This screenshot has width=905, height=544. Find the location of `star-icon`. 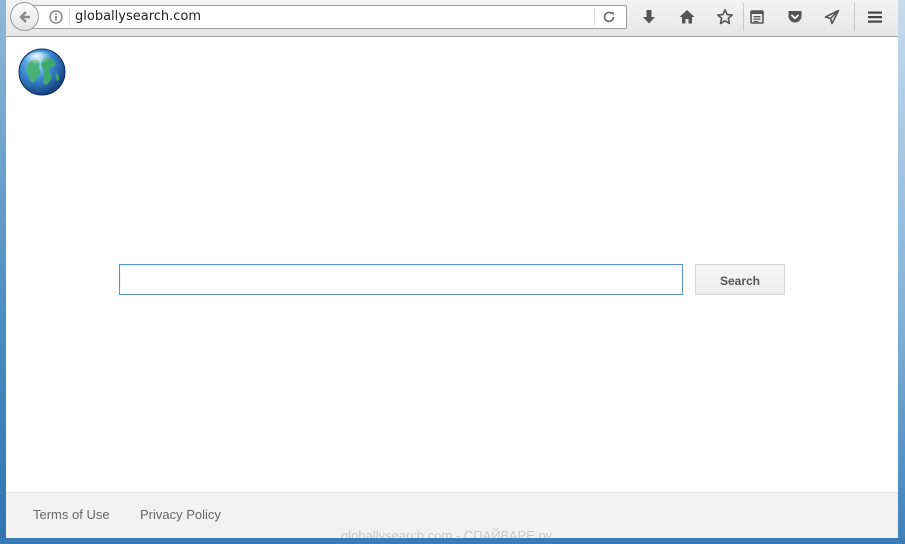

star-icon is located at coordinates (725, 17).